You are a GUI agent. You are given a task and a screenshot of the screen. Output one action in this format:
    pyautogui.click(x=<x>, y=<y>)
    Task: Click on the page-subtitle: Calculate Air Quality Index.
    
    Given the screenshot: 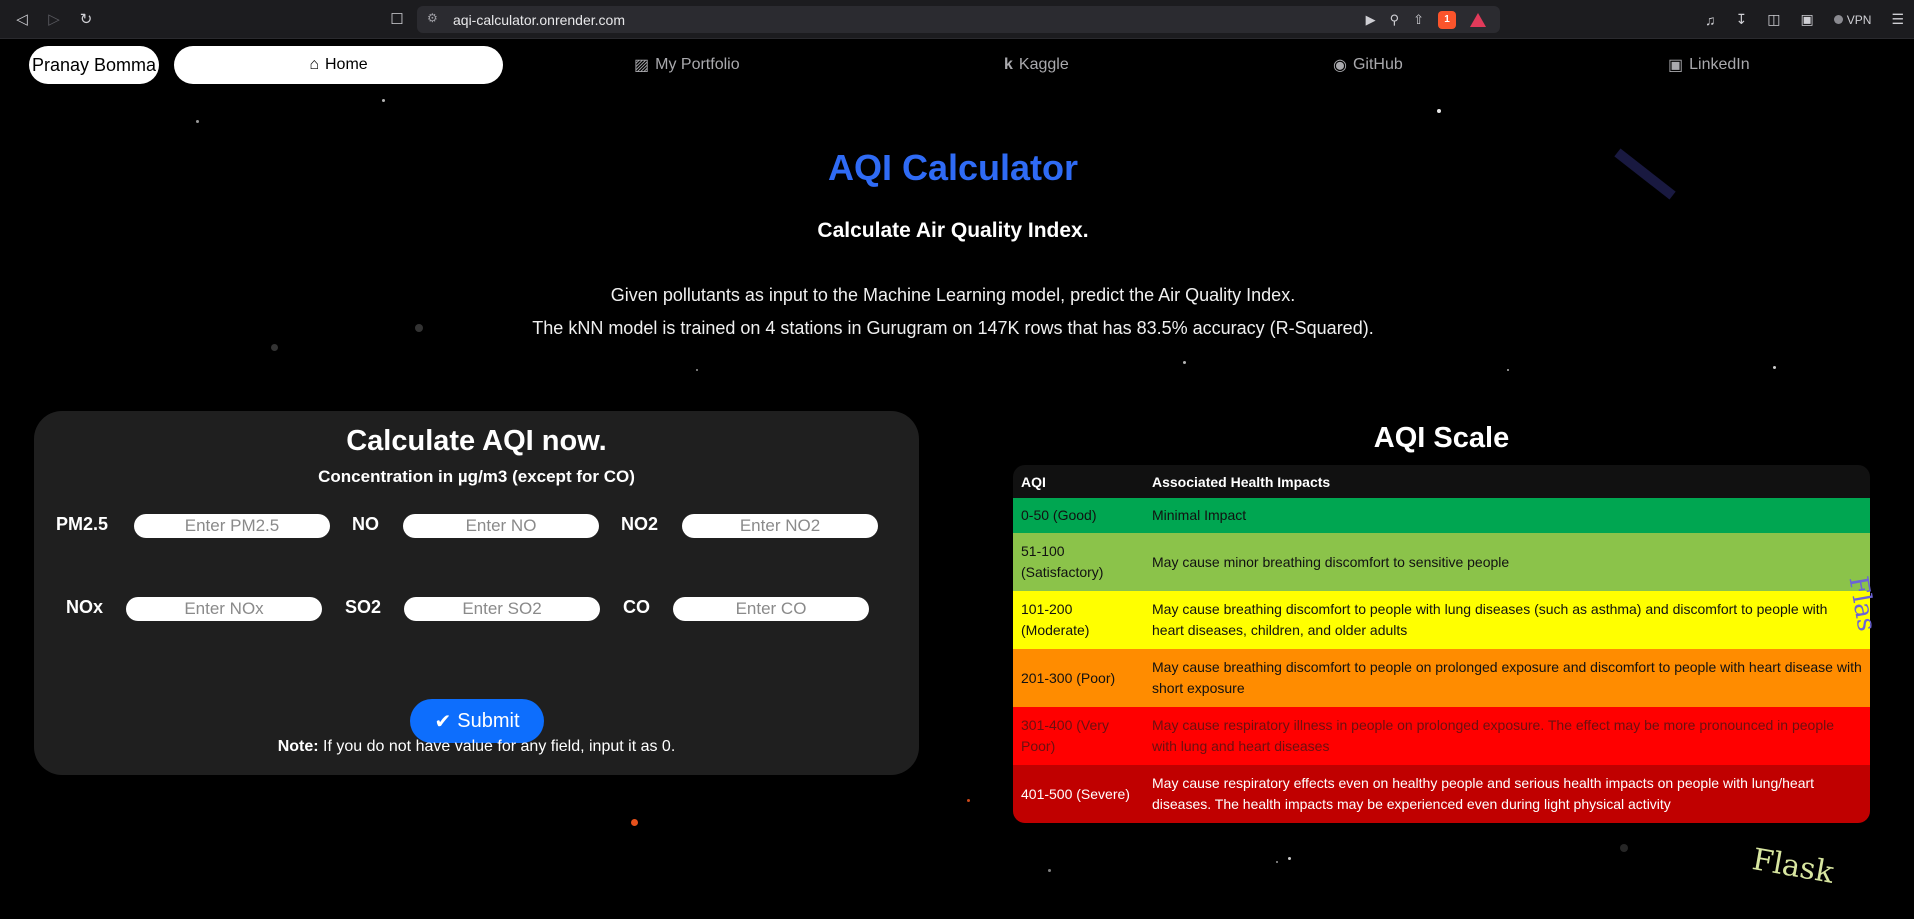 What is the action you would take?
    pyautogui.click(x=953, y=230)
    